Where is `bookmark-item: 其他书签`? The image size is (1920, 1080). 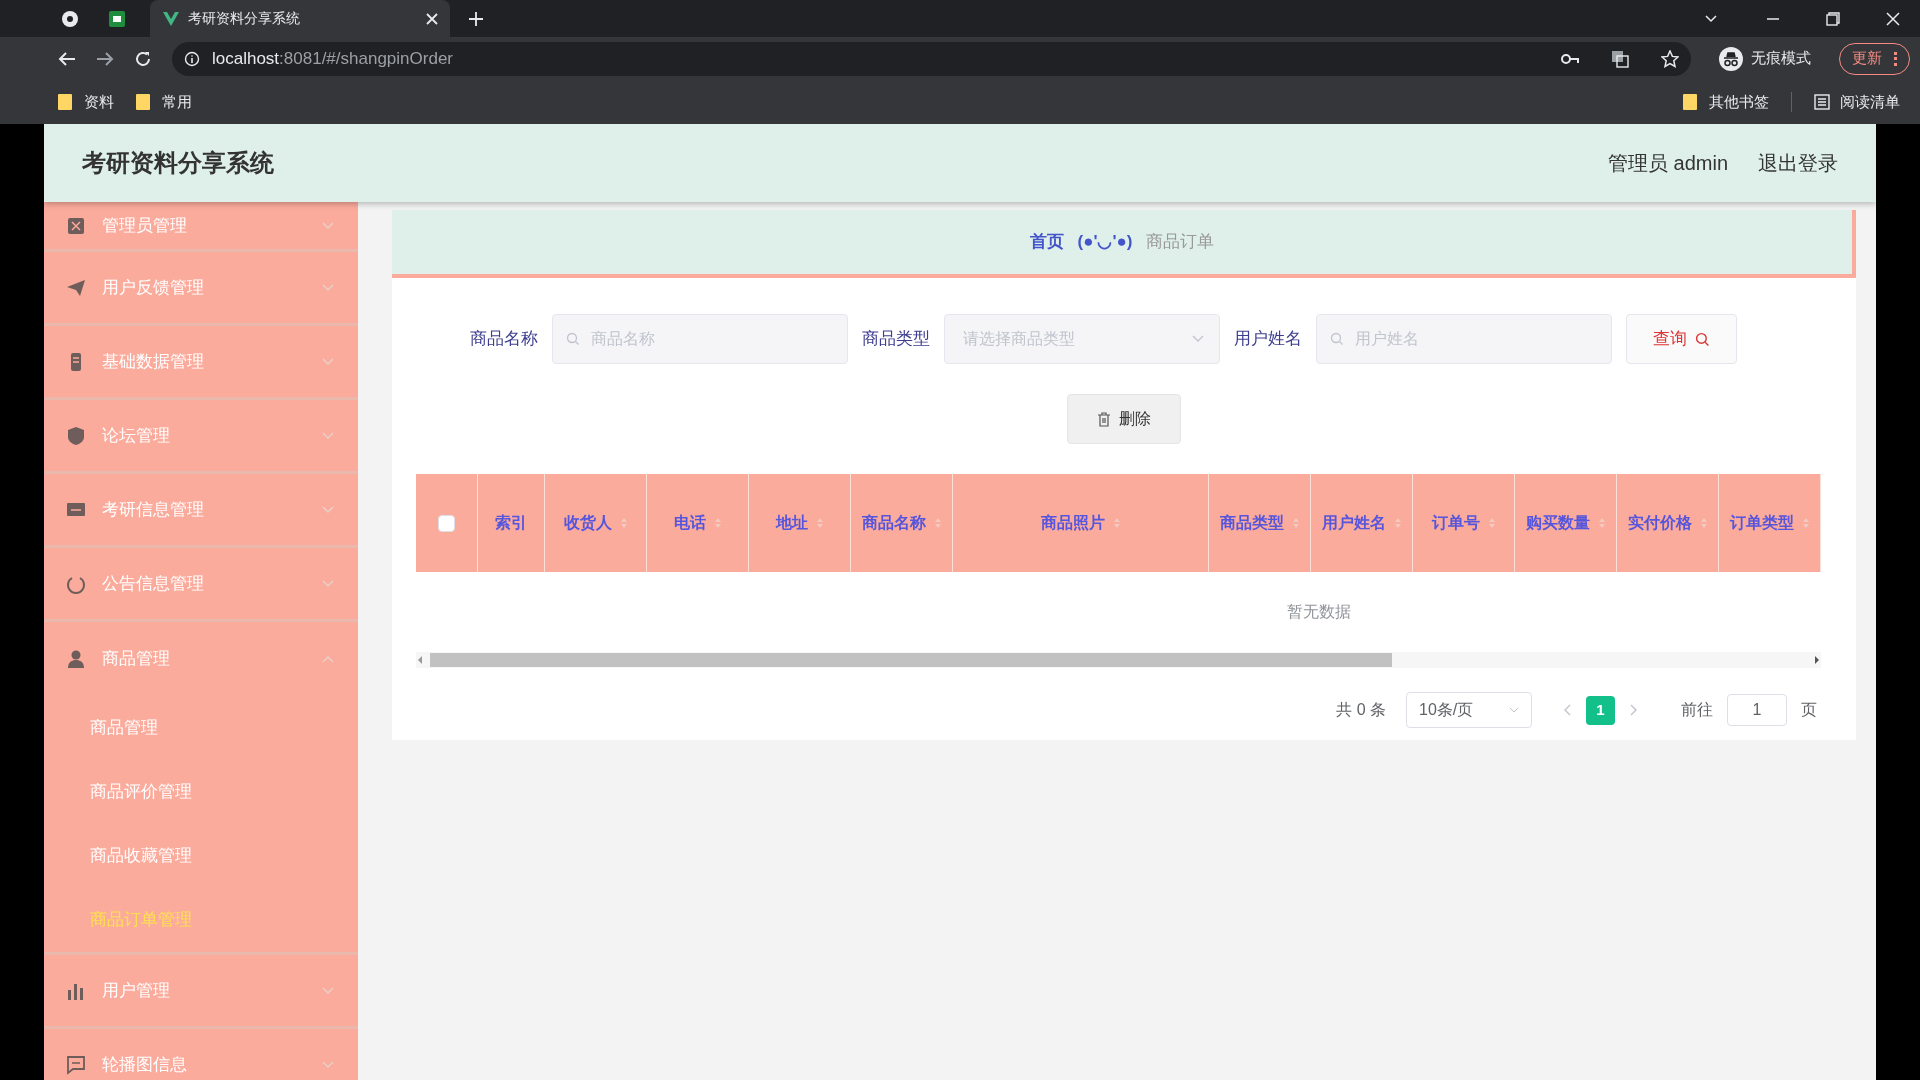
bookmark-item: 其他书签 is located at coordinates (1726, 102).